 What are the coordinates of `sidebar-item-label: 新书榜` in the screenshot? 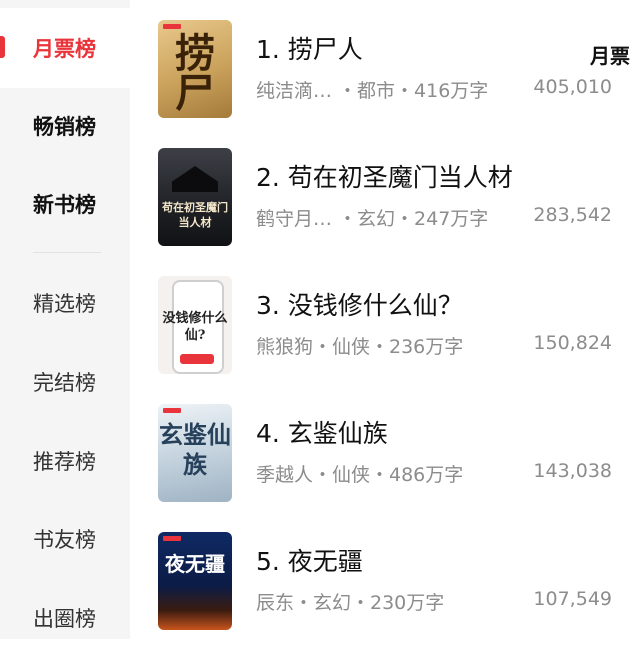 It's located at (64, 205).